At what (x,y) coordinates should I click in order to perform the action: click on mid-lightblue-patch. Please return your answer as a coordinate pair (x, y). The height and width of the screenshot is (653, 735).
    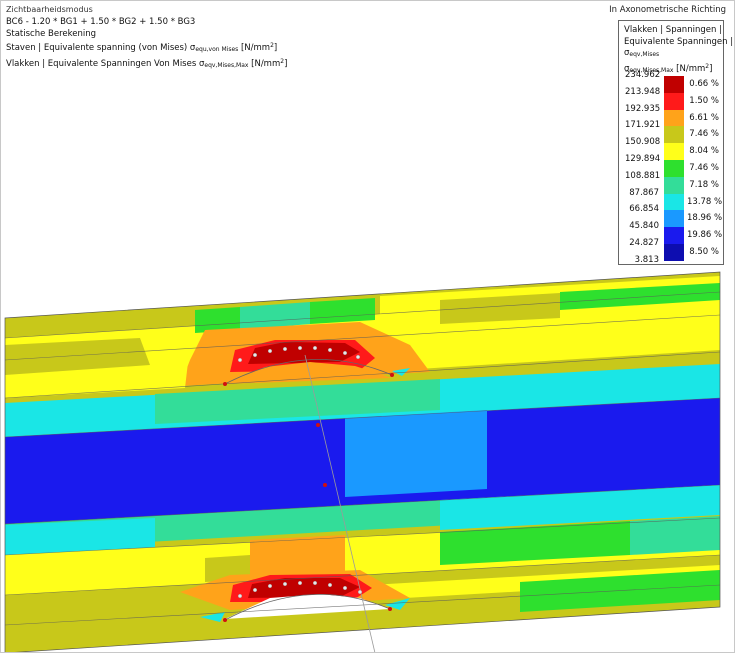
    Looking at the image, I should click on (416, 453).